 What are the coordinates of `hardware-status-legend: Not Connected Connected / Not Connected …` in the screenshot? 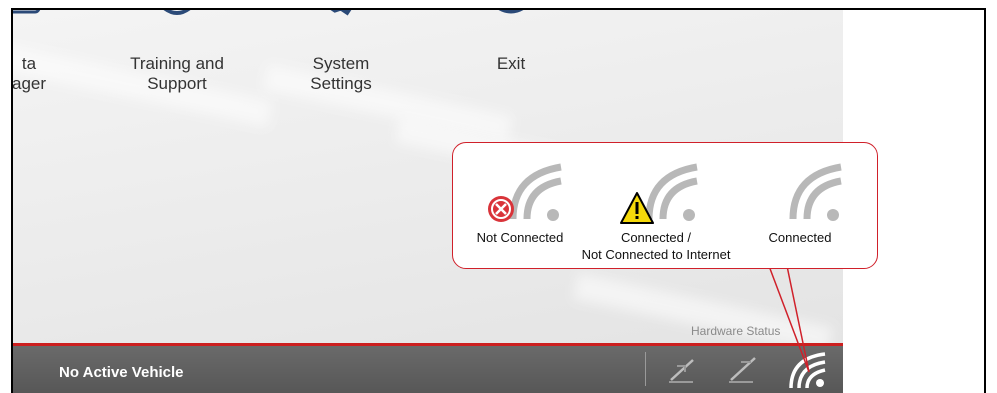 It's located at (665, 205).